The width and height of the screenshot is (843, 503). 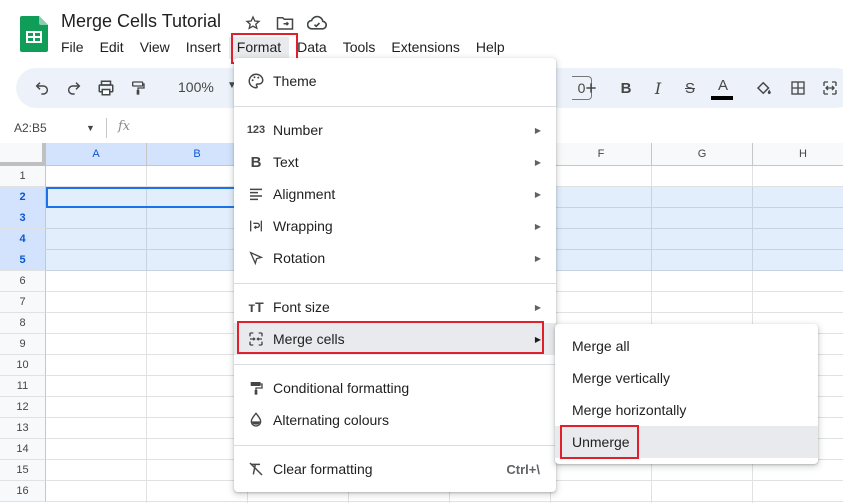 I want to click on menu-view: View, so click(x=155, y=48).